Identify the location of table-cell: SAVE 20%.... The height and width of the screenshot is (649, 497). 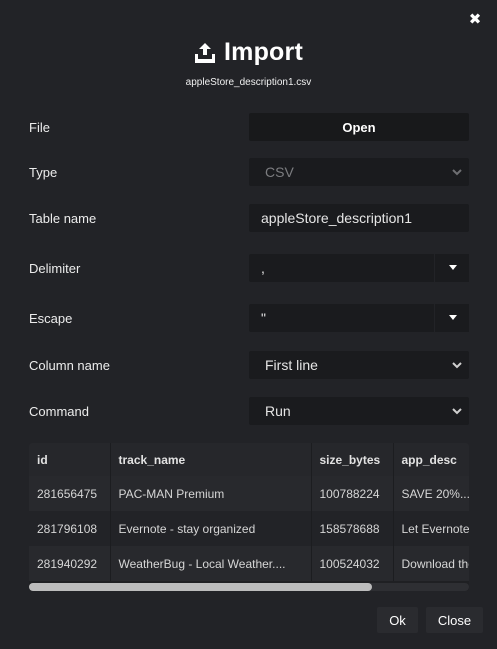
(431, 493).